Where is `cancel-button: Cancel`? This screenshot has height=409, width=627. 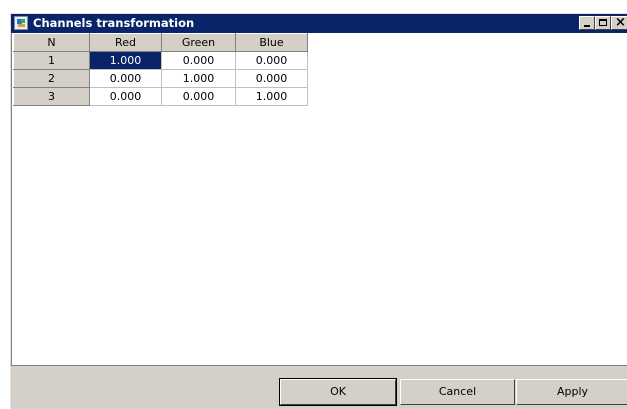
cancel-button: Cancel is located at coordinates (457, 392).